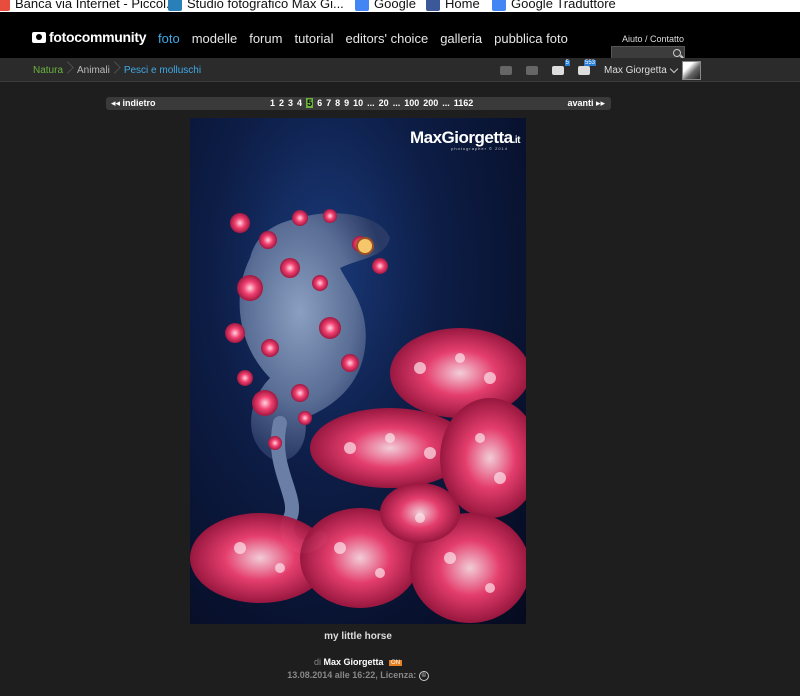 The width and height of the screenshot is (800, 696). I want to click on prev-button: ◂◂ indietro, so click(133, 103).